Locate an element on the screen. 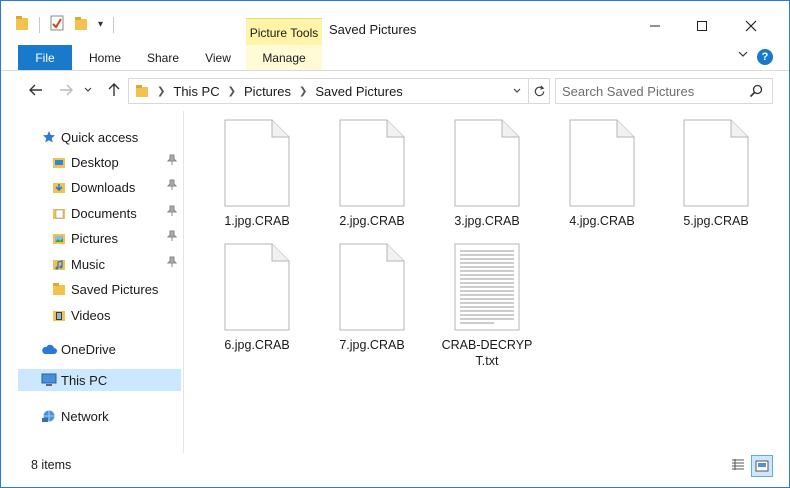 This screenshot has width=790, height=488. file-item: 4.jpg.CRAB is located at coordinates (602, 174).